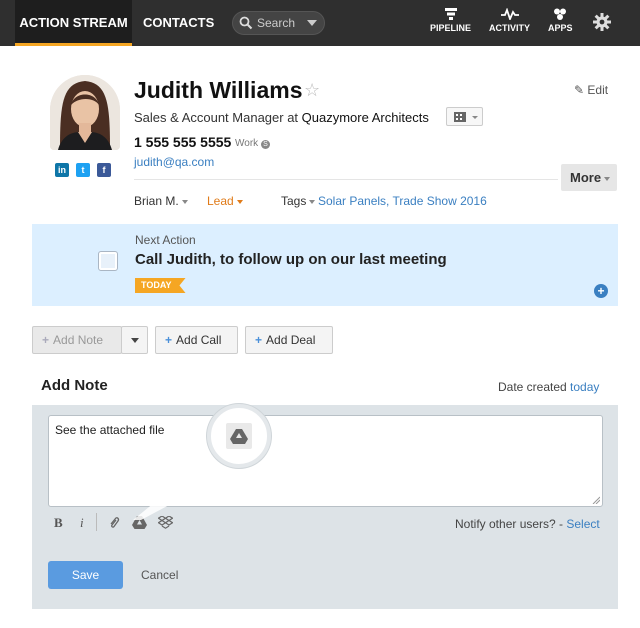  What do you see at coordinates (114, 523) in the screenshot?
I see `paperclip-icon` at bounding box center [114, 523].